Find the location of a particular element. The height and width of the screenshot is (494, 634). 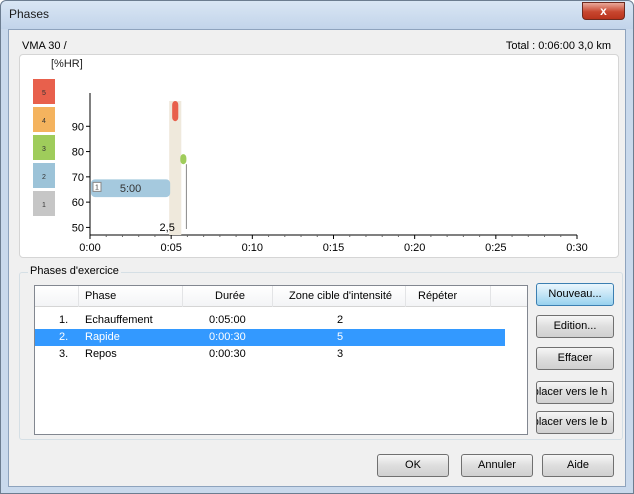

x-tick-label: 0:00 is located at coordinates (89, 248).